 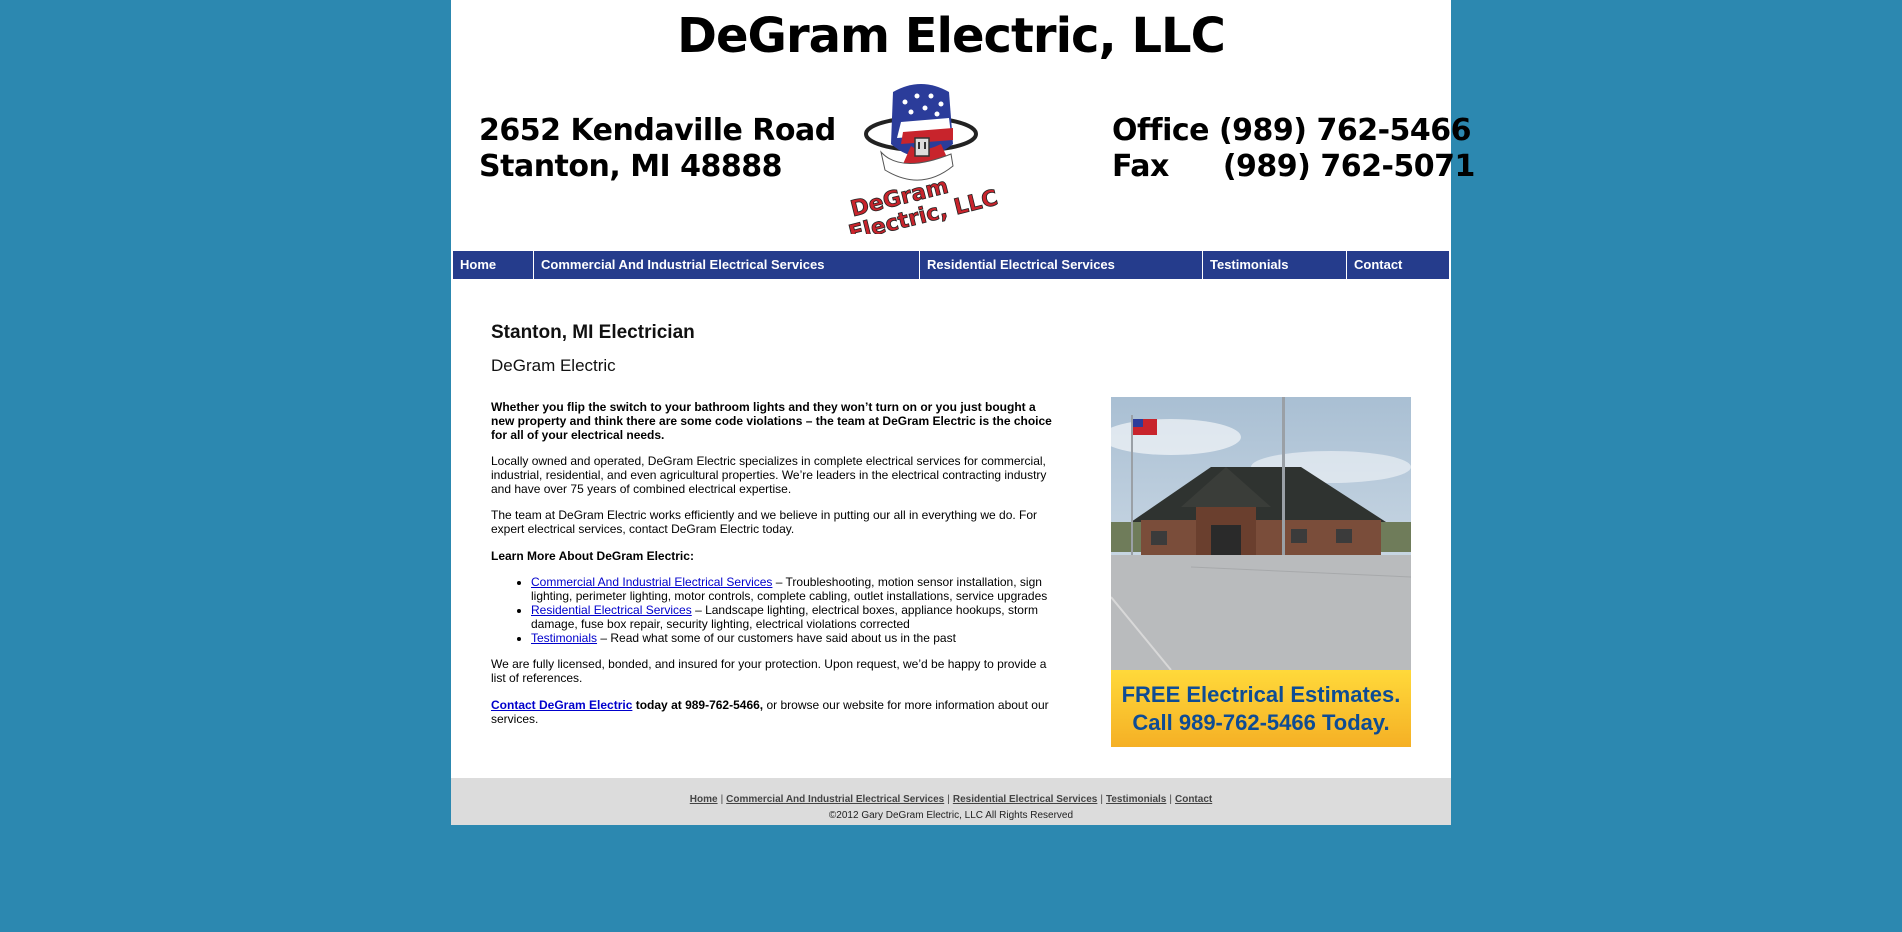 I want to click on address-block: 2652 Kendaville Road Stanton, MI 48888, so click(x=657, y=149).